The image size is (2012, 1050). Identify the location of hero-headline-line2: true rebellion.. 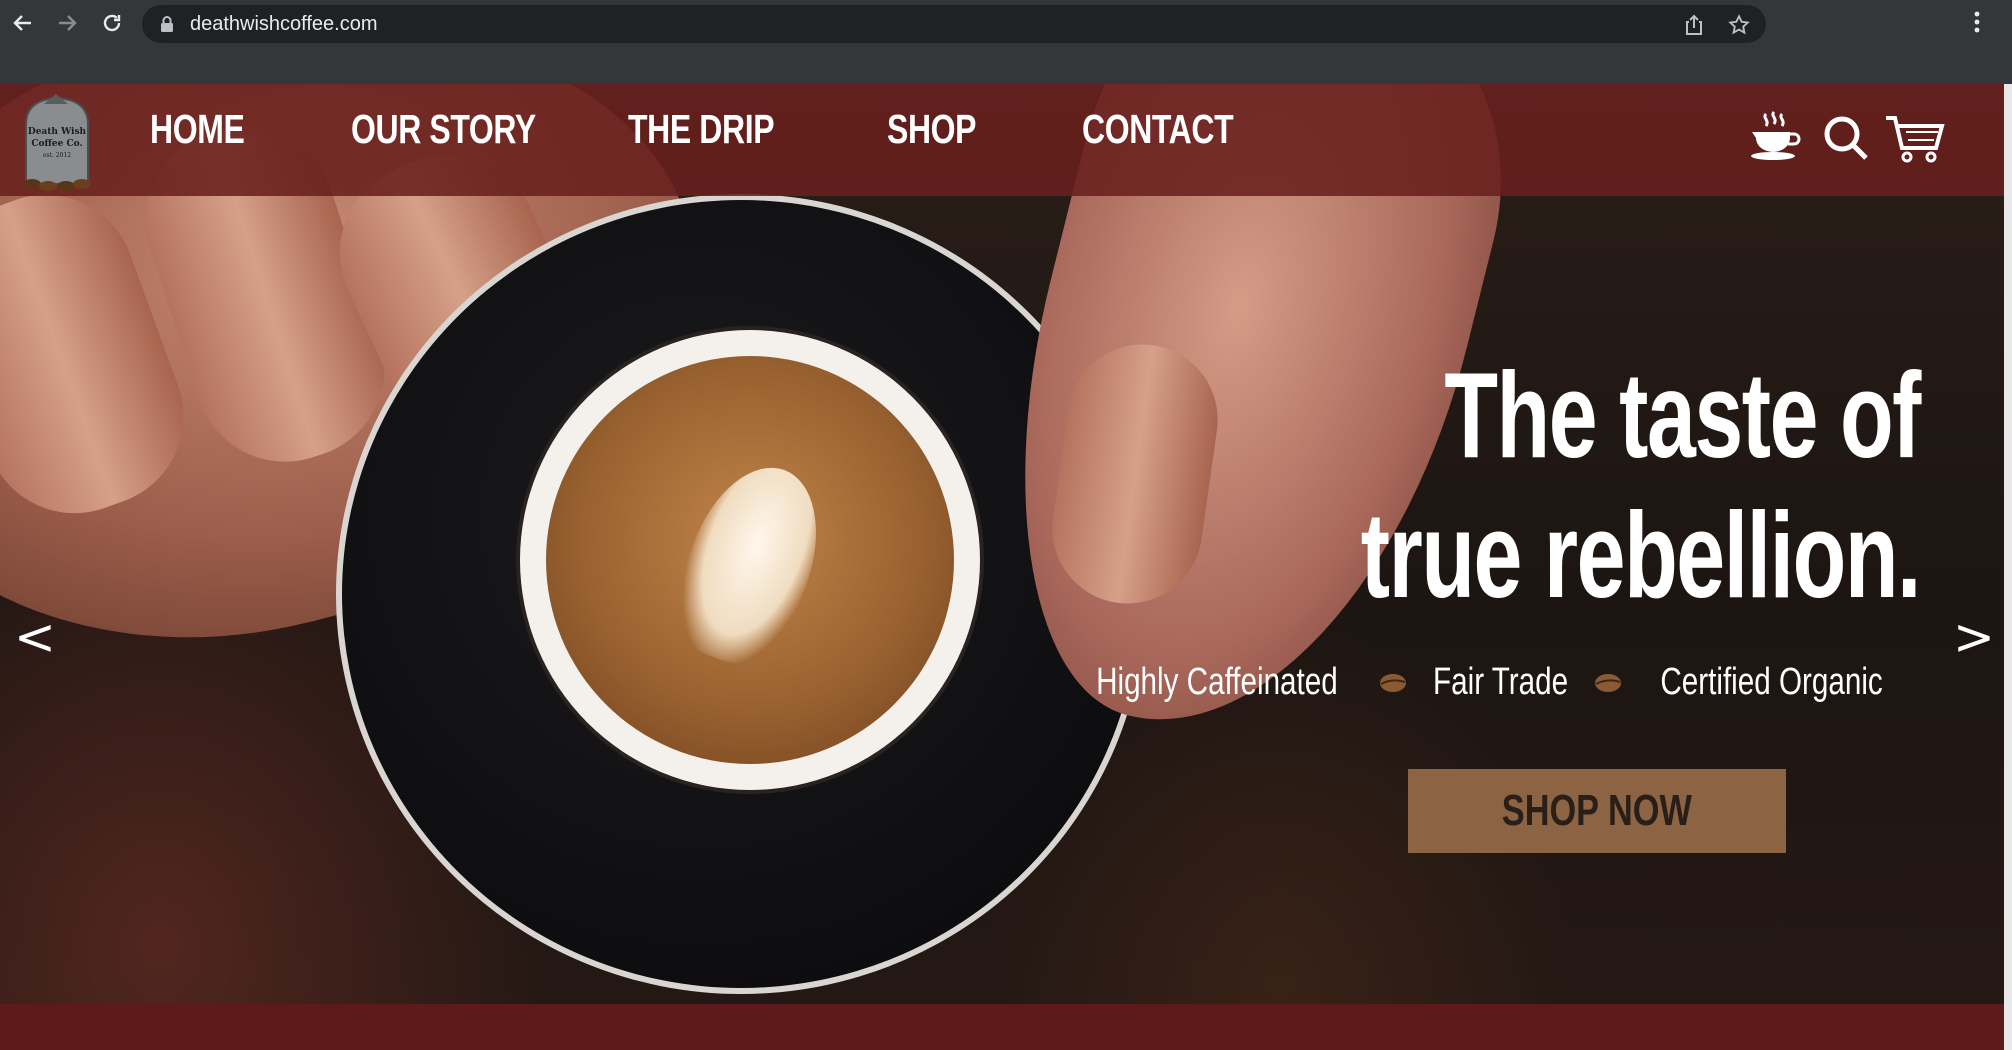
(1641, 555).